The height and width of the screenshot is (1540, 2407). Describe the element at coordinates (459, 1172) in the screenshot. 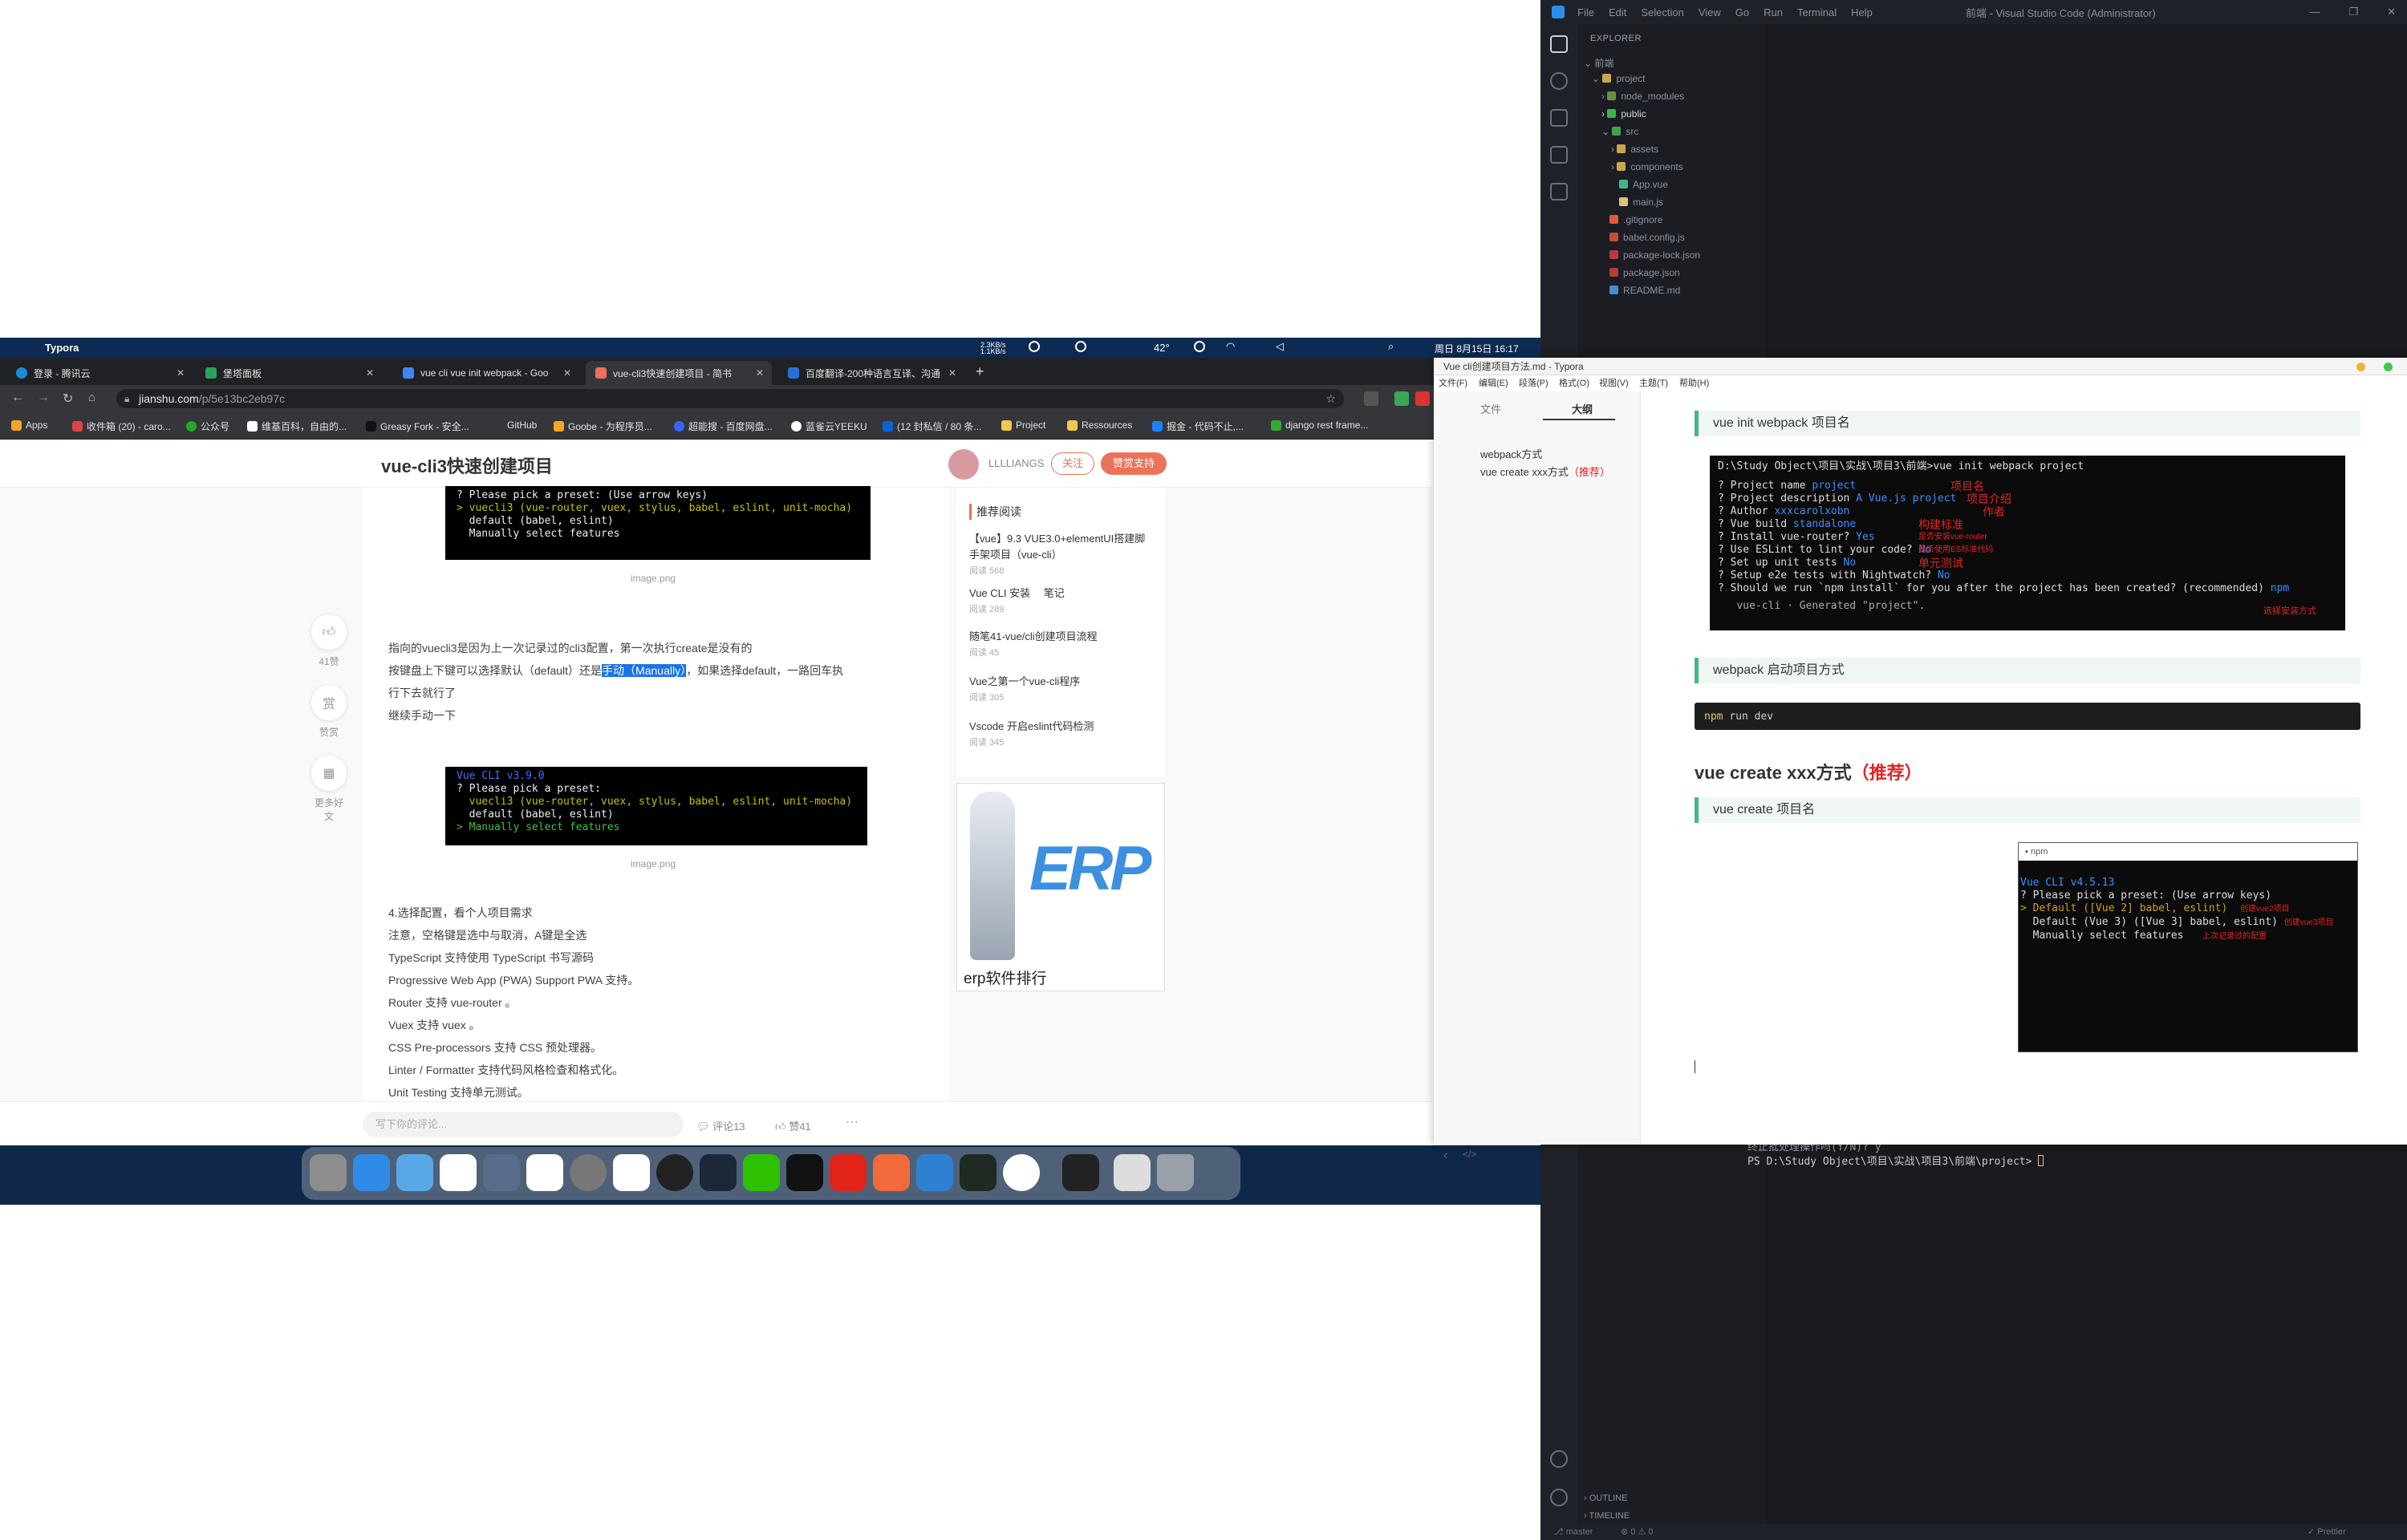

I see `icloud-icon` at that location.